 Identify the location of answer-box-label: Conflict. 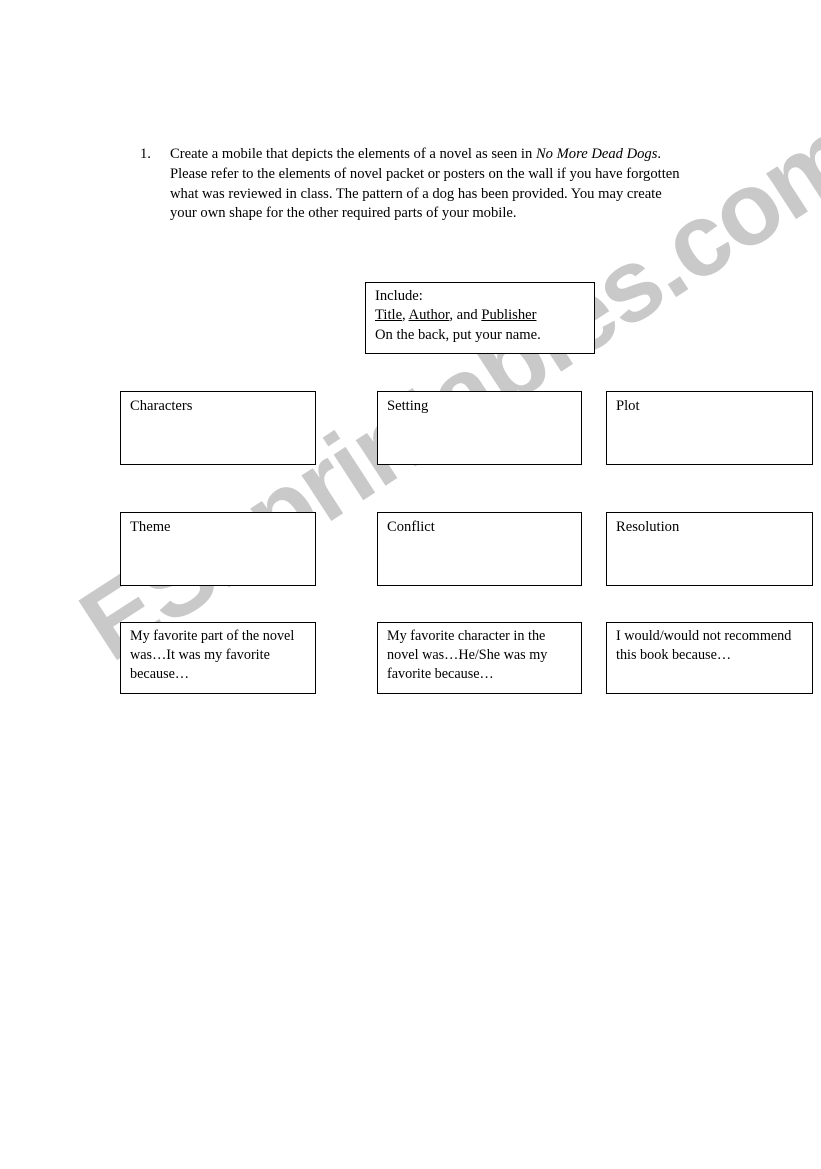
(411, 527).